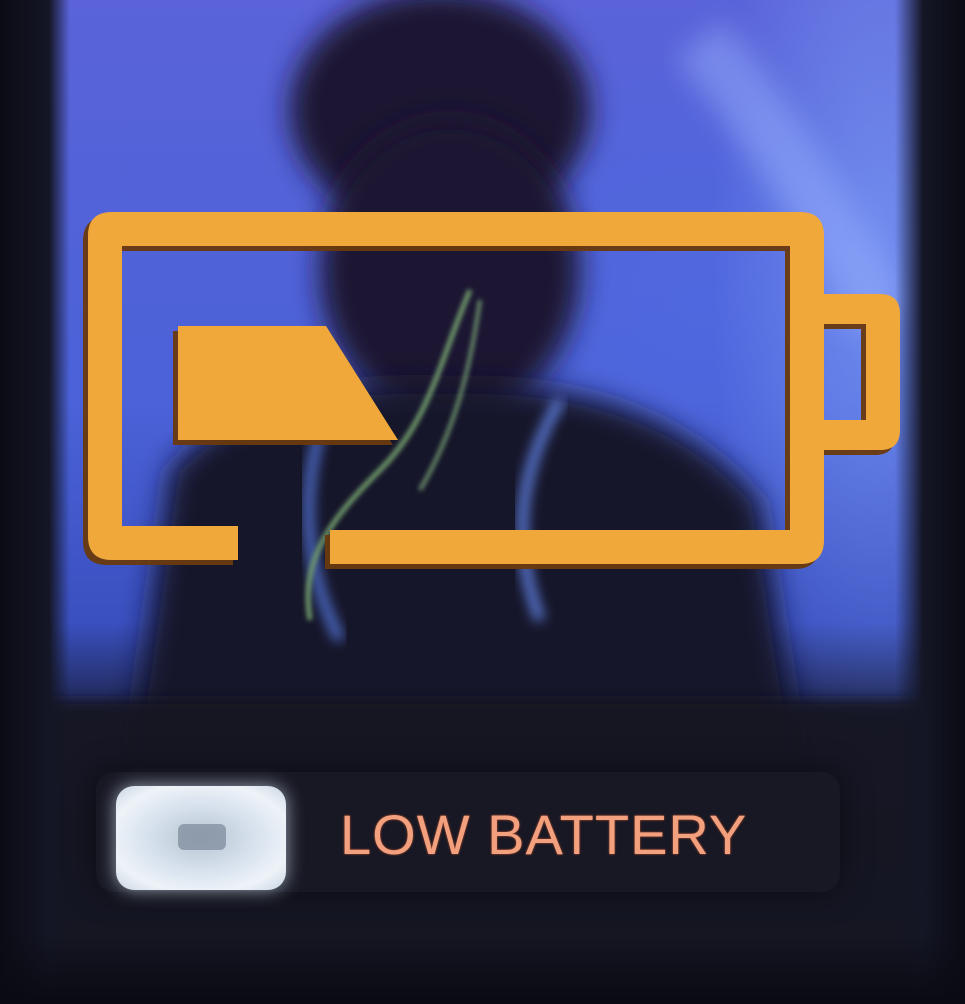 This screenshot has height=1004, width=965. I want to click on battery-status-icon, so click(201, 838).